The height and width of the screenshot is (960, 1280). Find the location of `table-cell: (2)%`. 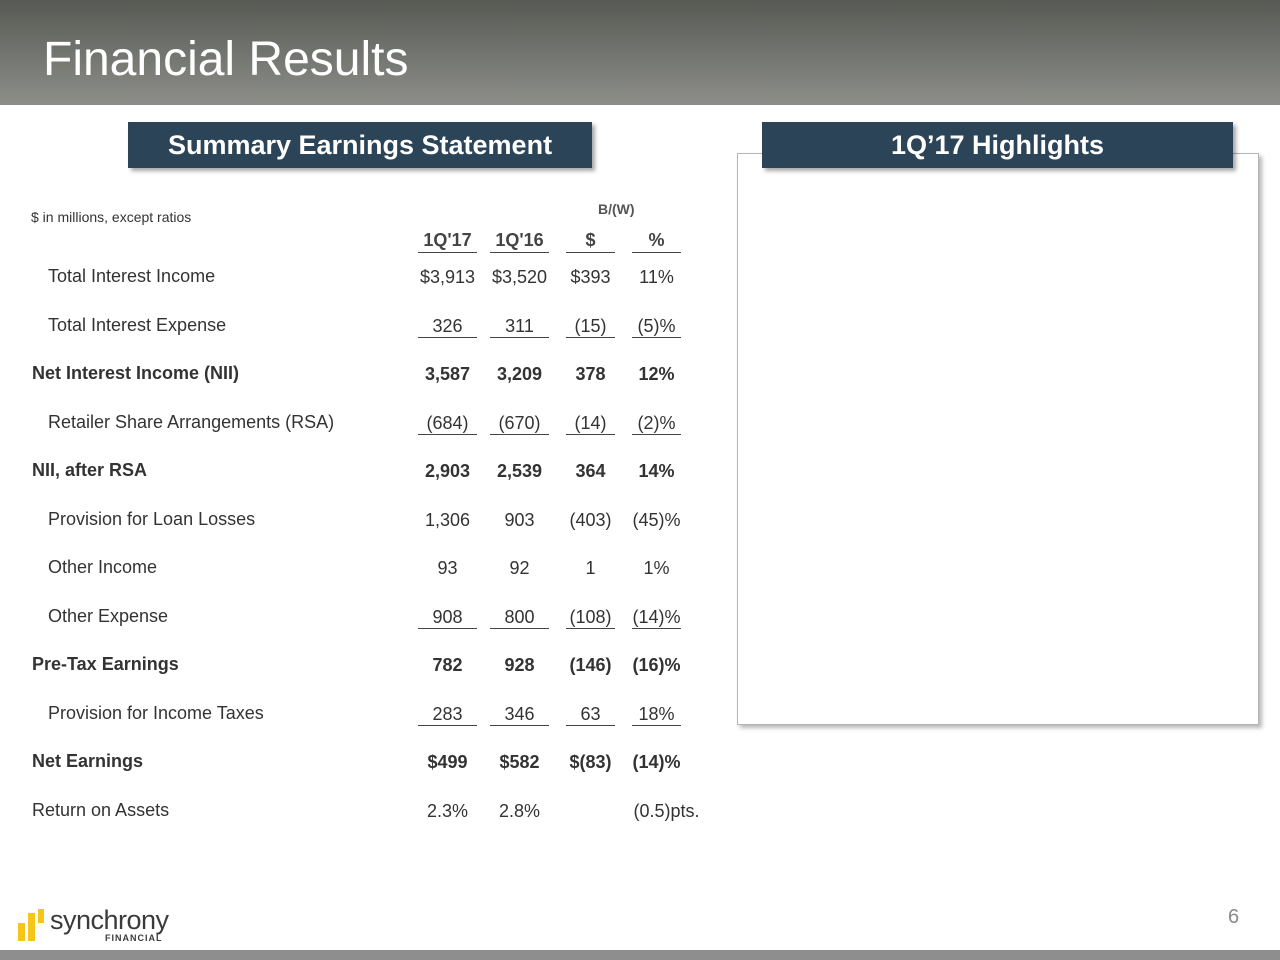

table-cell: (2)% is located at coordinates (656, 423).